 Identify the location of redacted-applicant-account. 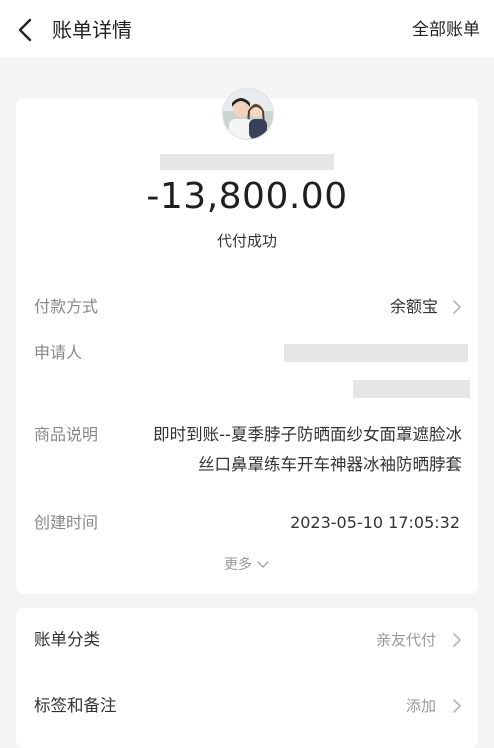
(411, 389).